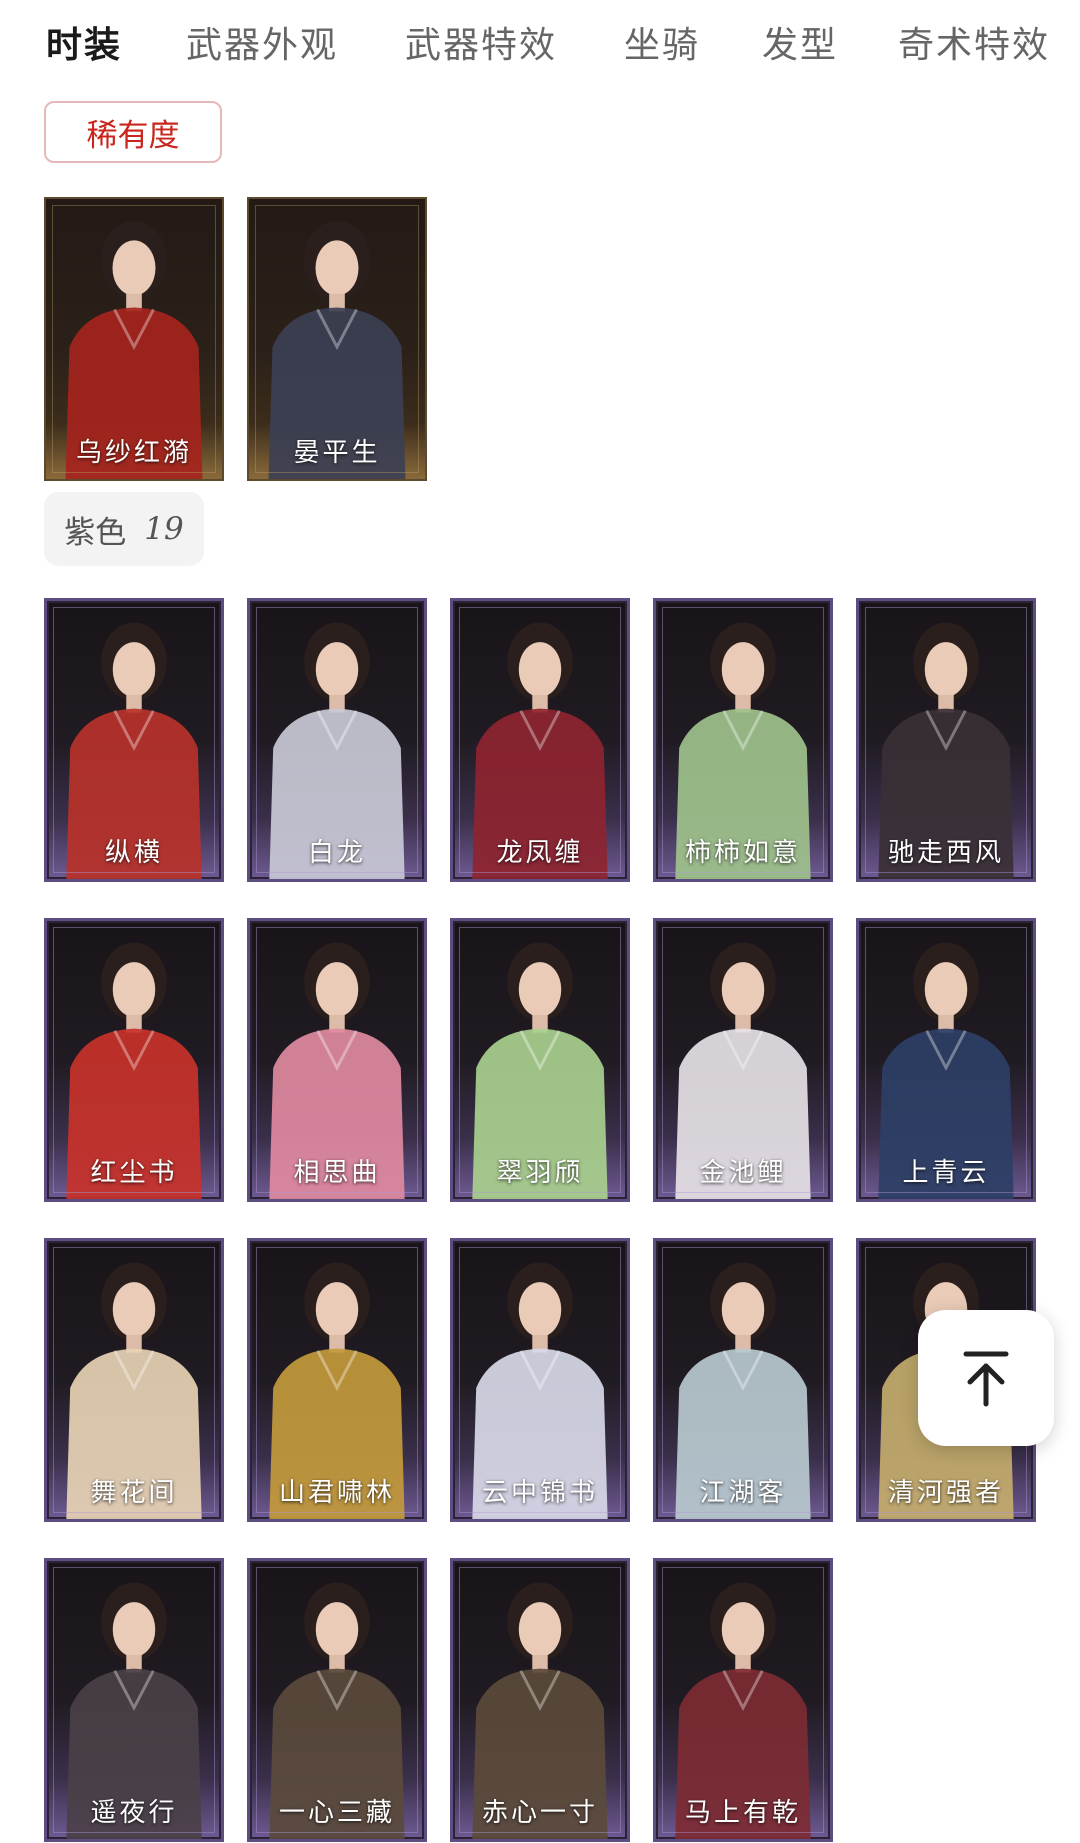  I want to click on outfit-name: 柿柿如意, so click(742, 853).